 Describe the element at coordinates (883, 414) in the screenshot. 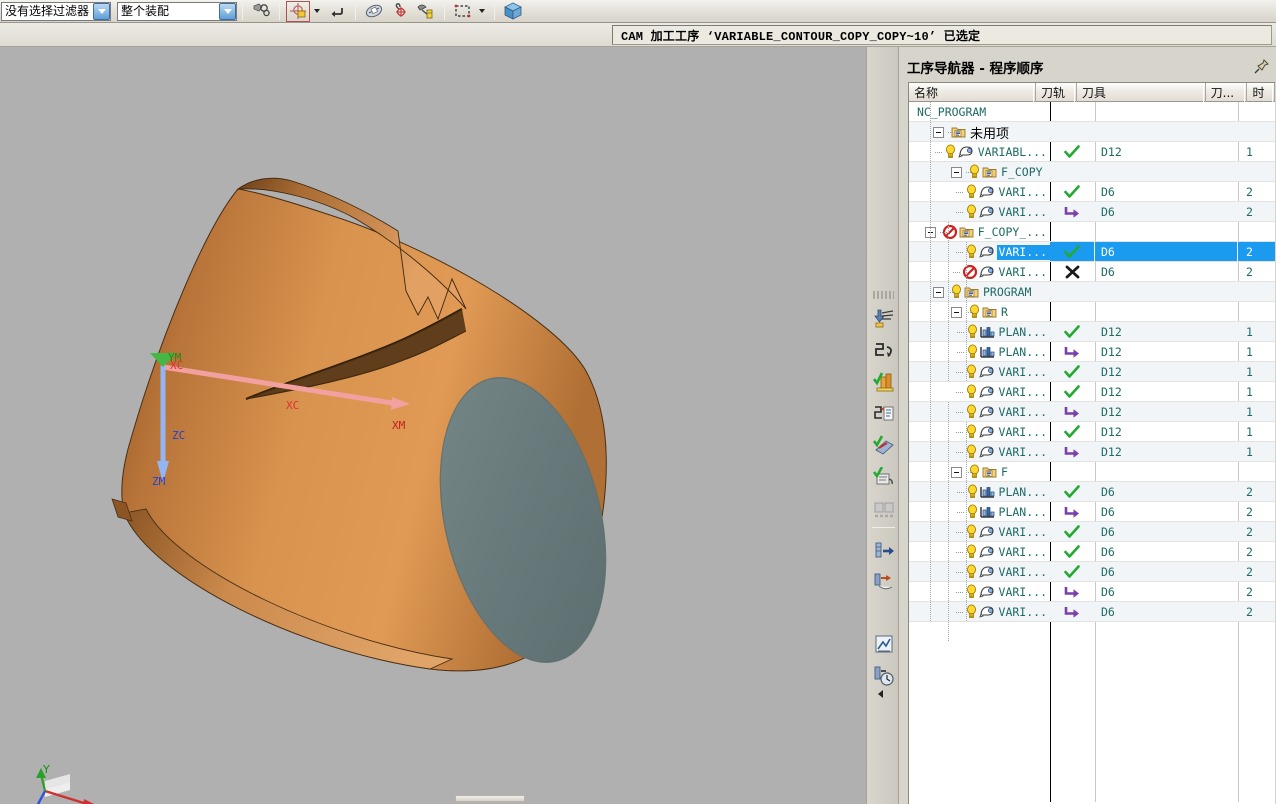

I see `list-toolpath-icon` at that location.